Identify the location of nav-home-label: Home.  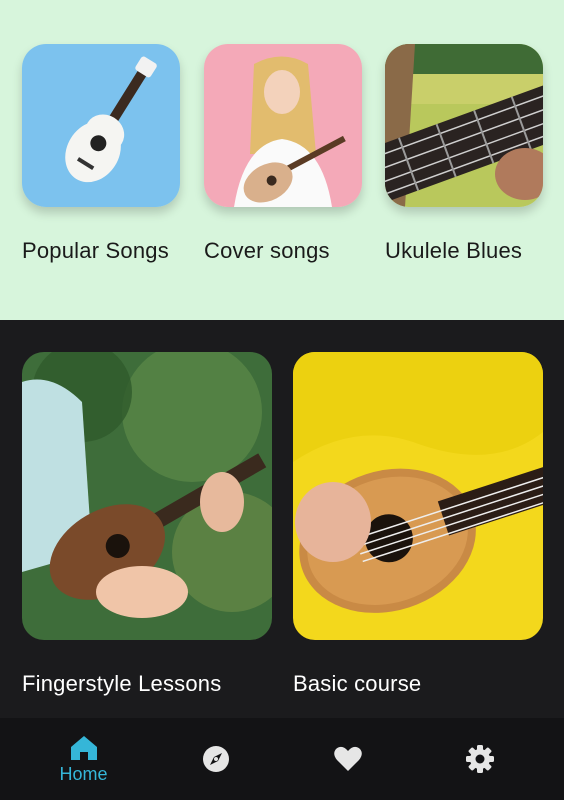
(83, 773).